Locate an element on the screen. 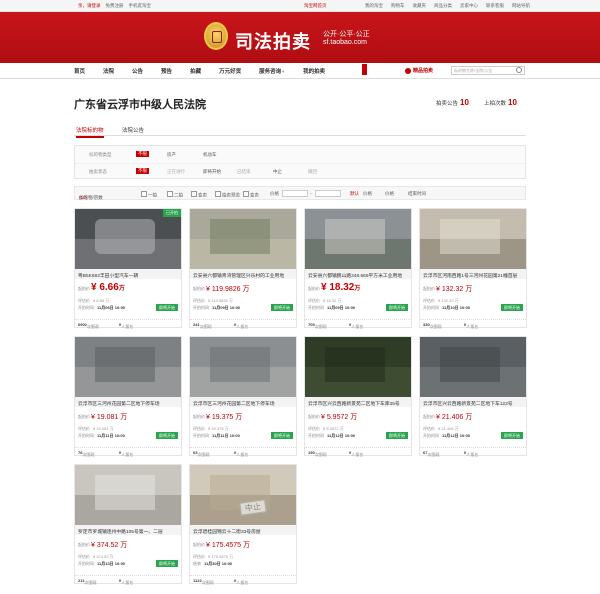 The image size is (600, 594). auction-times-label: 上拍次数 is located at coordinates (495, 104).